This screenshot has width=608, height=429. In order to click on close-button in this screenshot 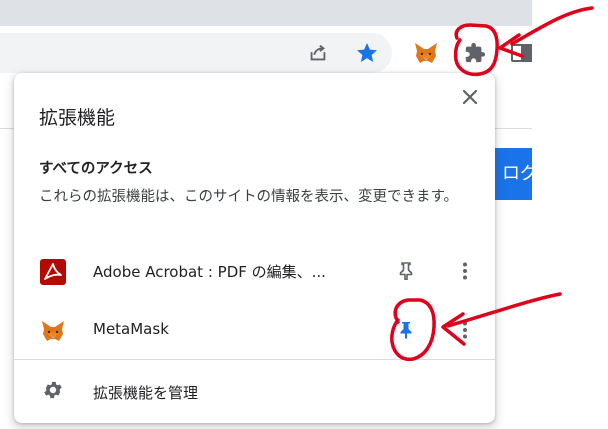, I will do `click(470, 97)`.